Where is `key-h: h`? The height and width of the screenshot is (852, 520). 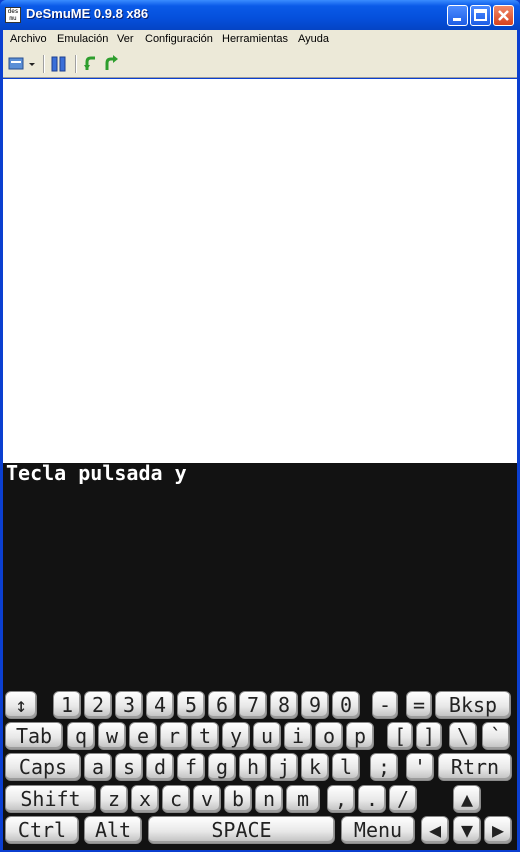 key-h: h is located at coordinates (253, 767).